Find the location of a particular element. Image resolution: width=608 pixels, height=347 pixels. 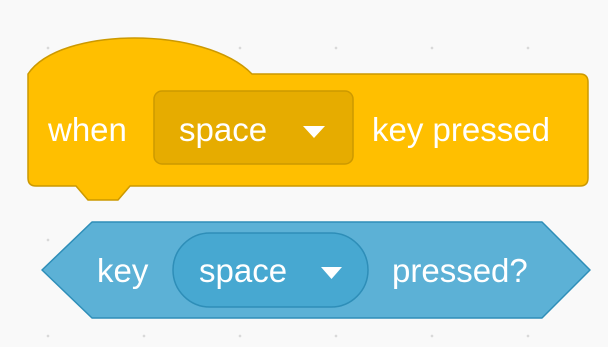

key-dropdown: space is located at coordinates (253, 127).